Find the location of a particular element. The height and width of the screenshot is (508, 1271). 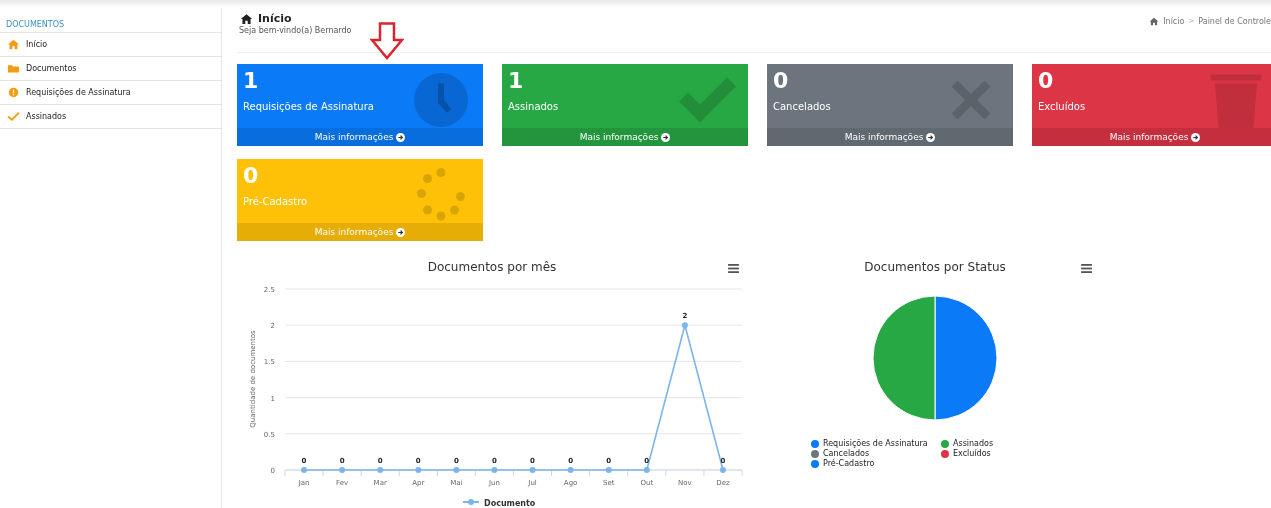

breadcrumb-link: Início is located at coordinates (1174, 21).